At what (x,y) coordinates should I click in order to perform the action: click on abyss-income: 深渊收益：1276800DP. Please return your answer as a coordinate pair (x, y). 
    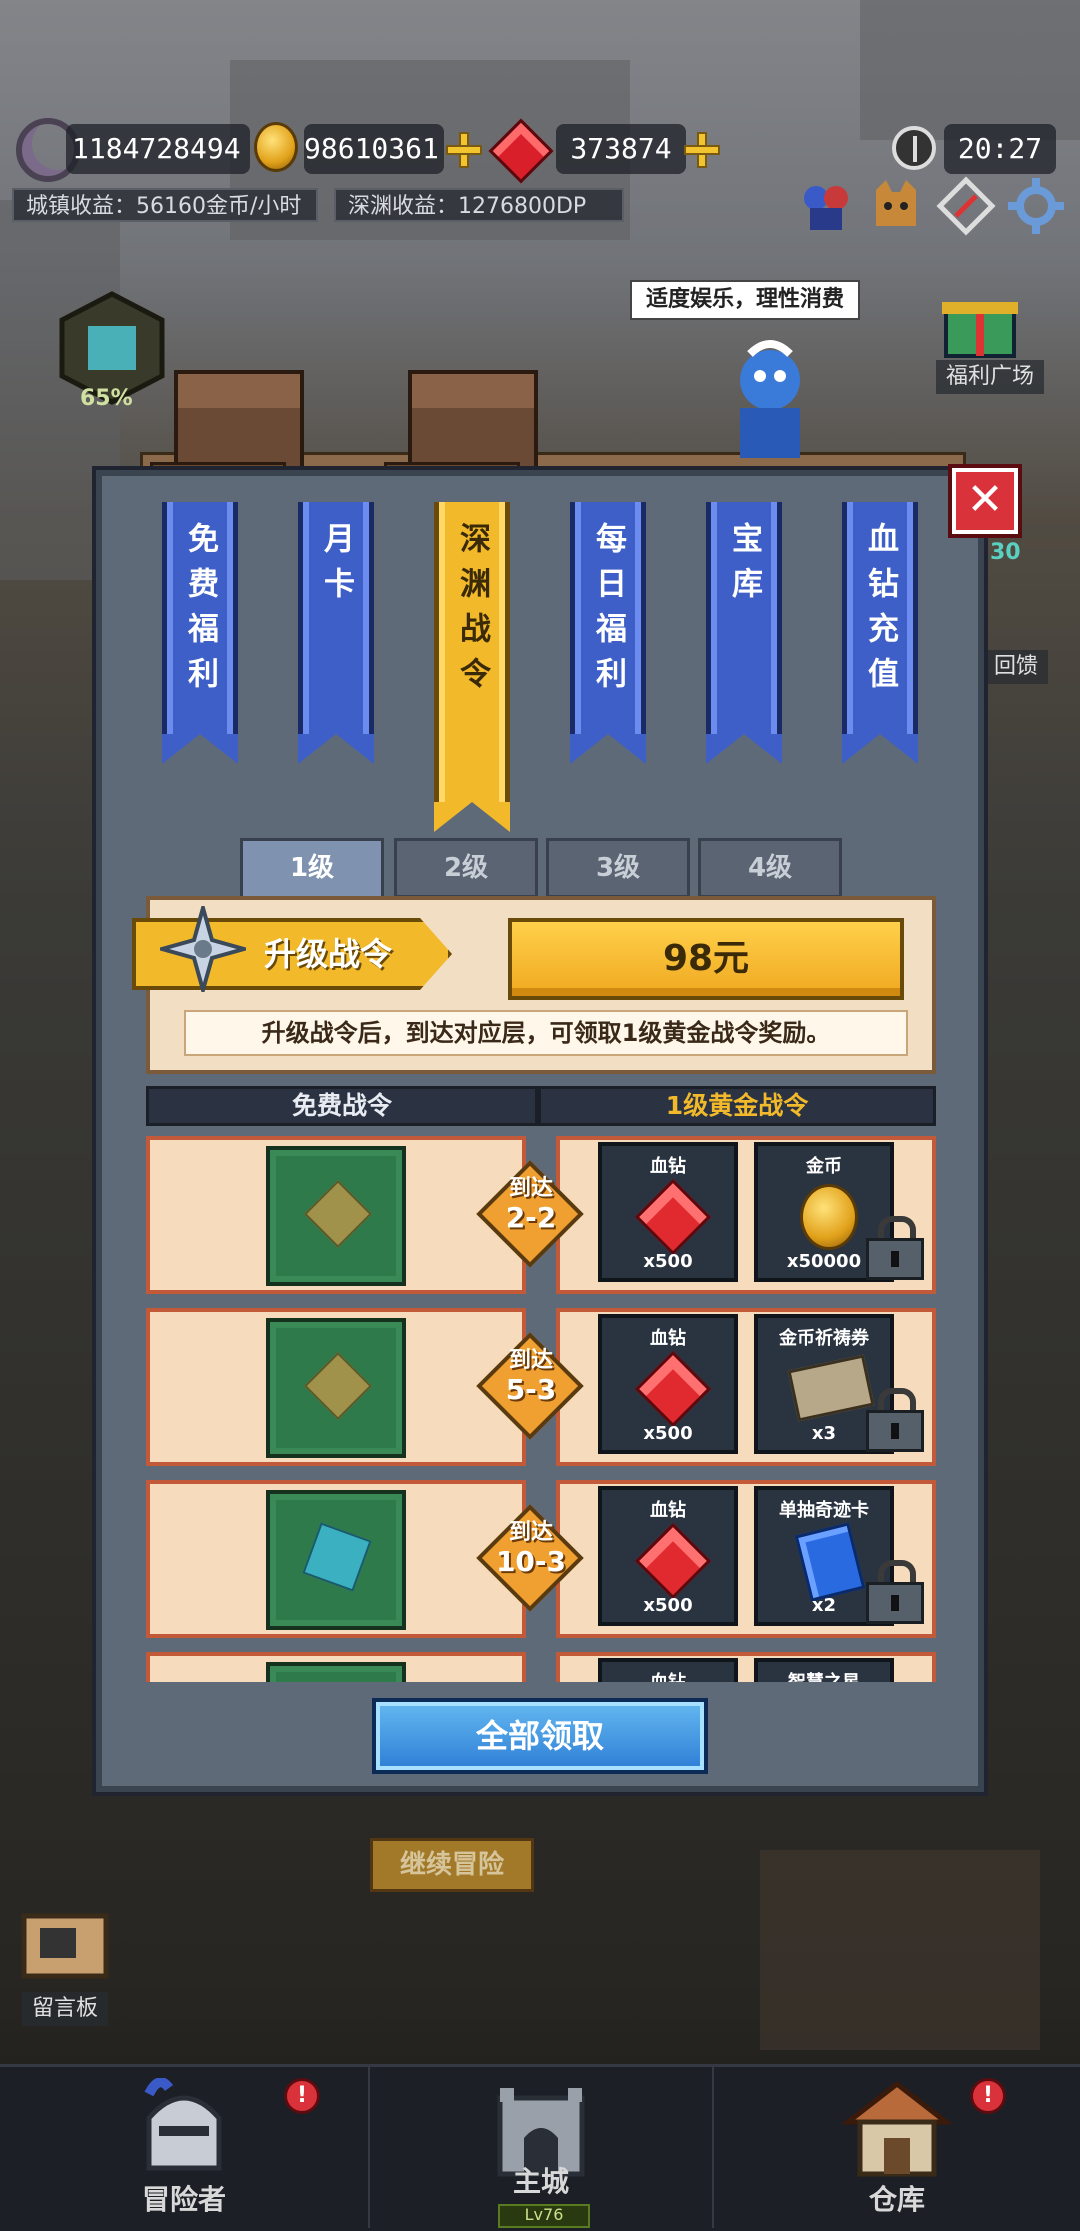
    Looking at the image, I should click on (479, 205).